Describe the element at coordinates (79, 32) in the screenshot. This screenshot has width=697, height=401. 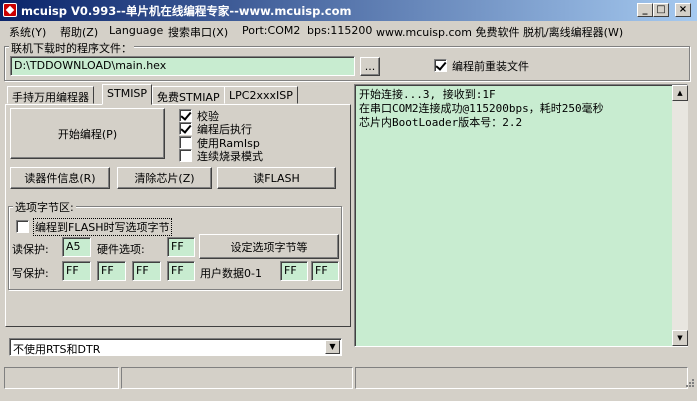
I see `menu-help: 帮助(Z)` at that location.